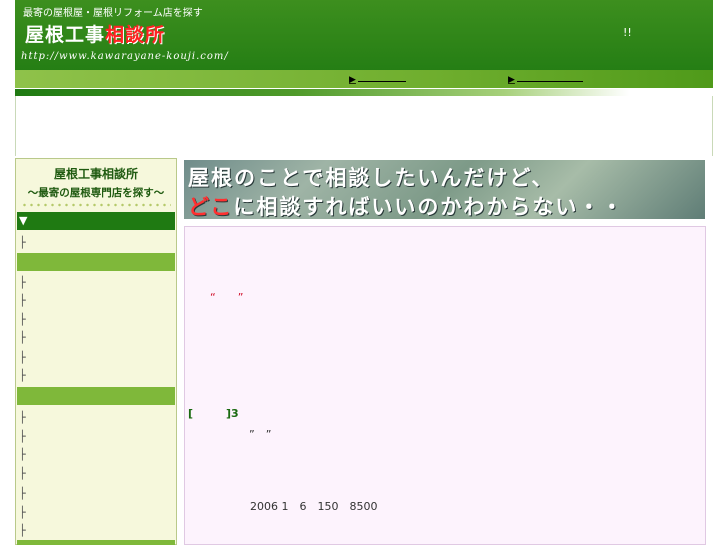  What do you see at coordinates (95, 174) in the screenshot?
I see `sidebar-title: 屋根工事相談所` at bounding box center [95, 174].